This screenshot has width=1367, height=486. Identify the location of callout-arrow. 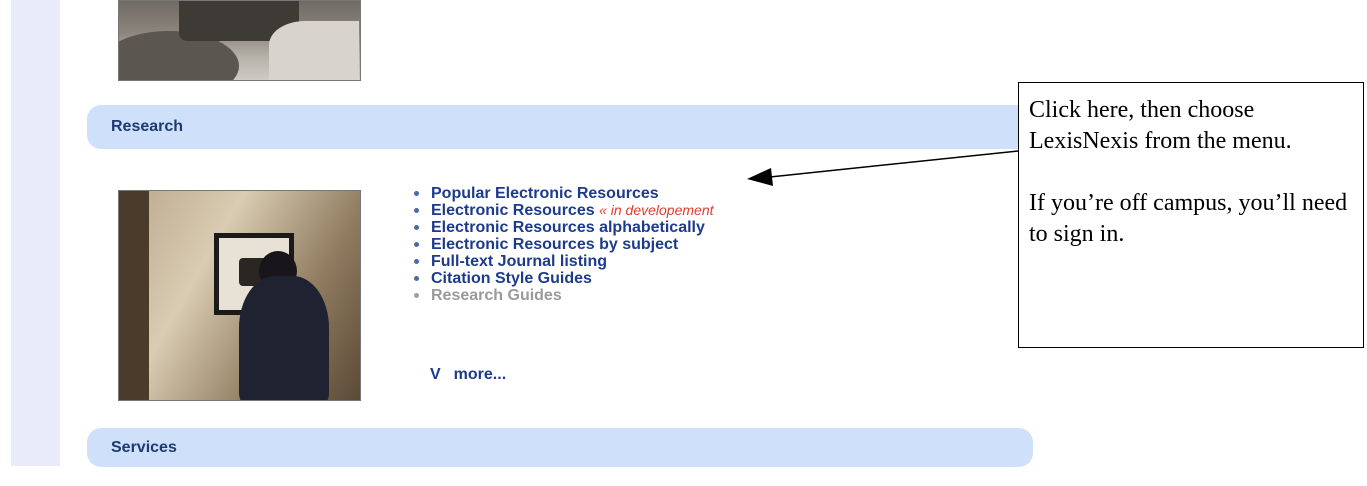
(883, 168).